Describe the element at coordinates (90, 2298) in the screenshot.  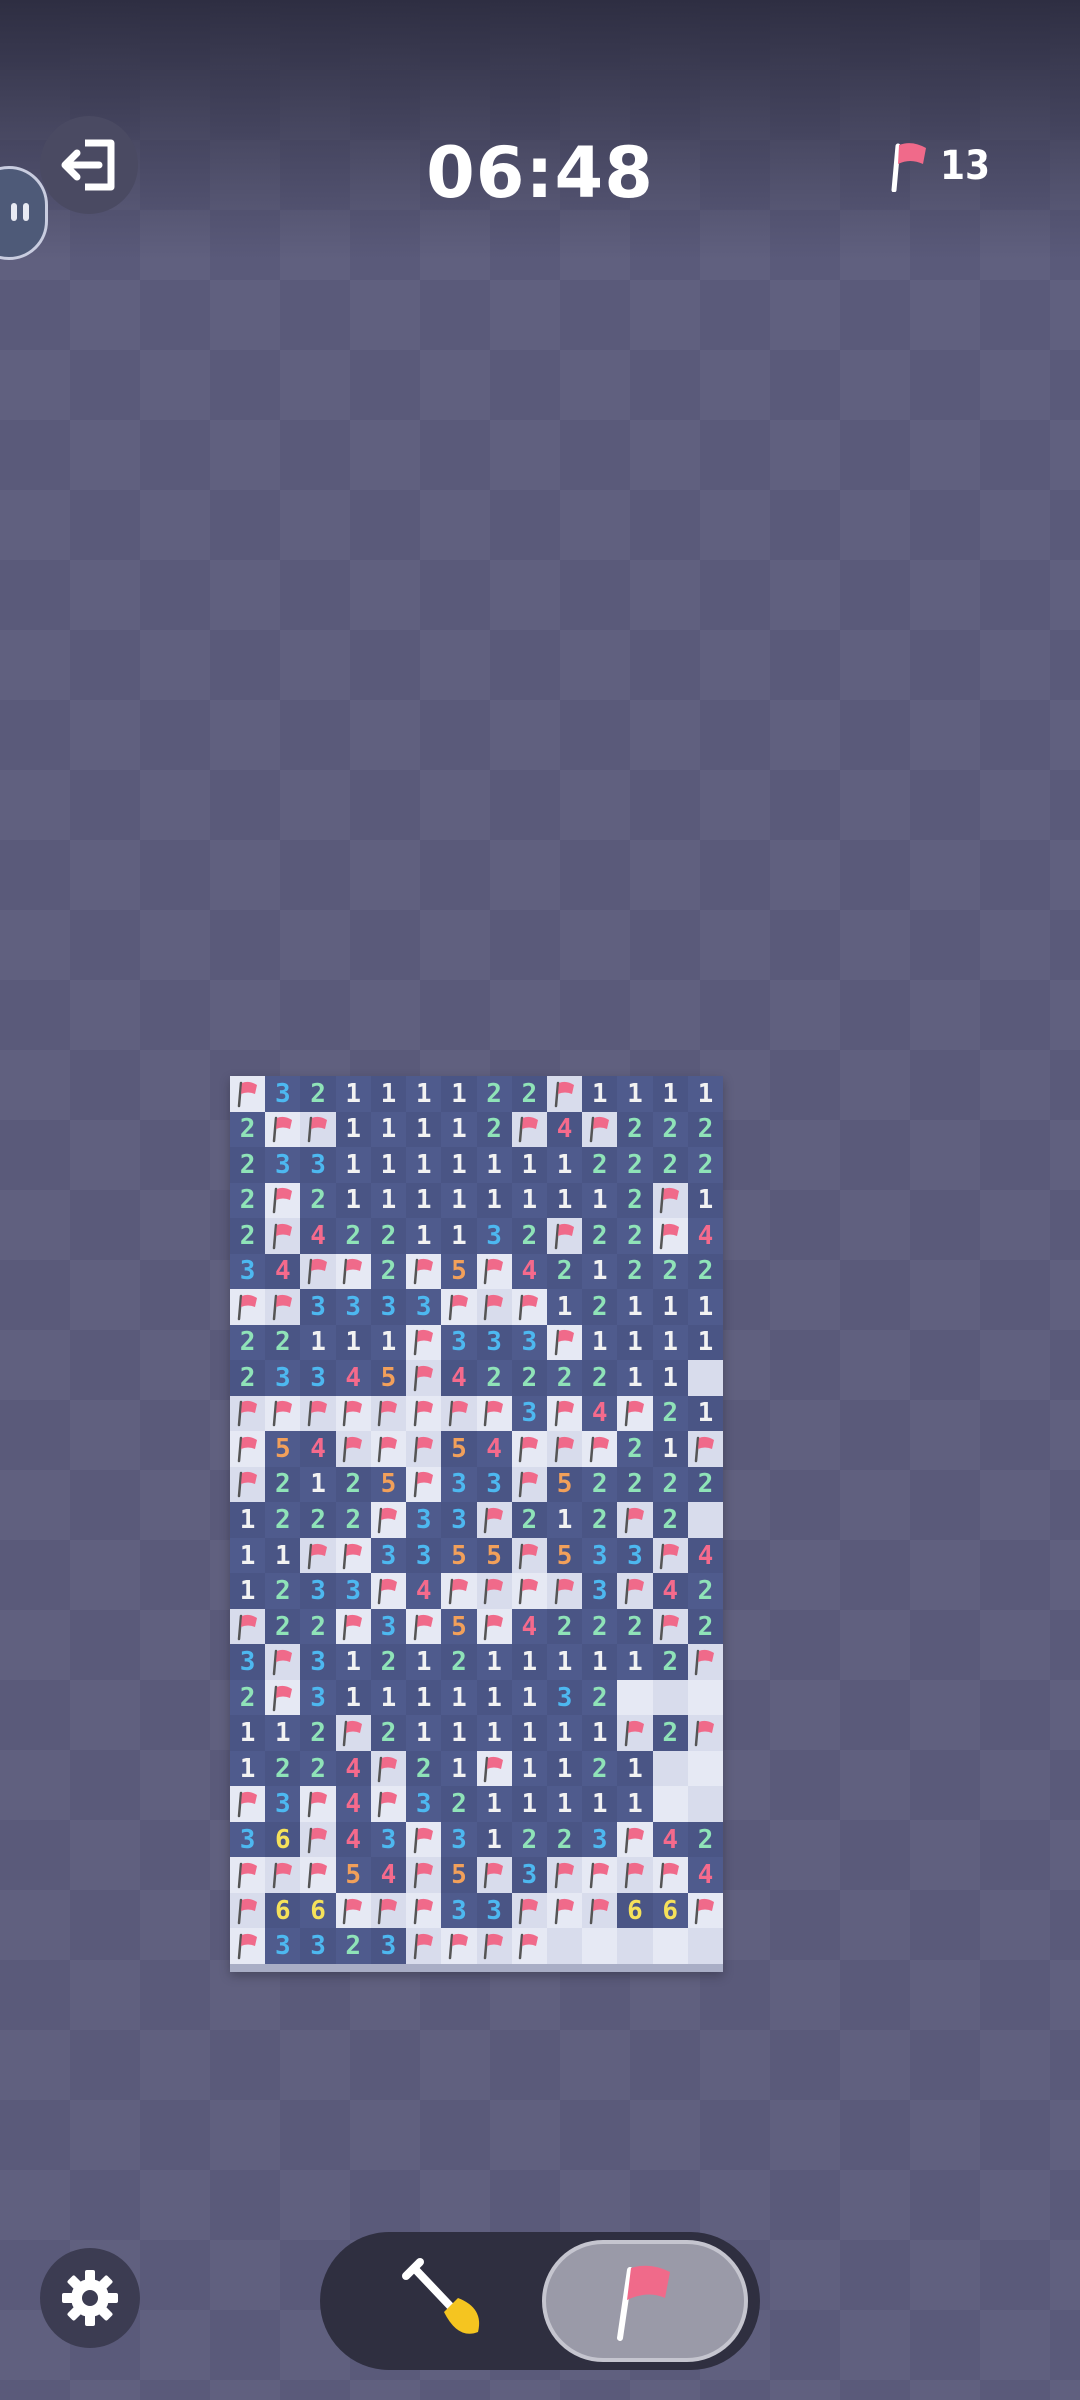
I see `settings-button` at that location.